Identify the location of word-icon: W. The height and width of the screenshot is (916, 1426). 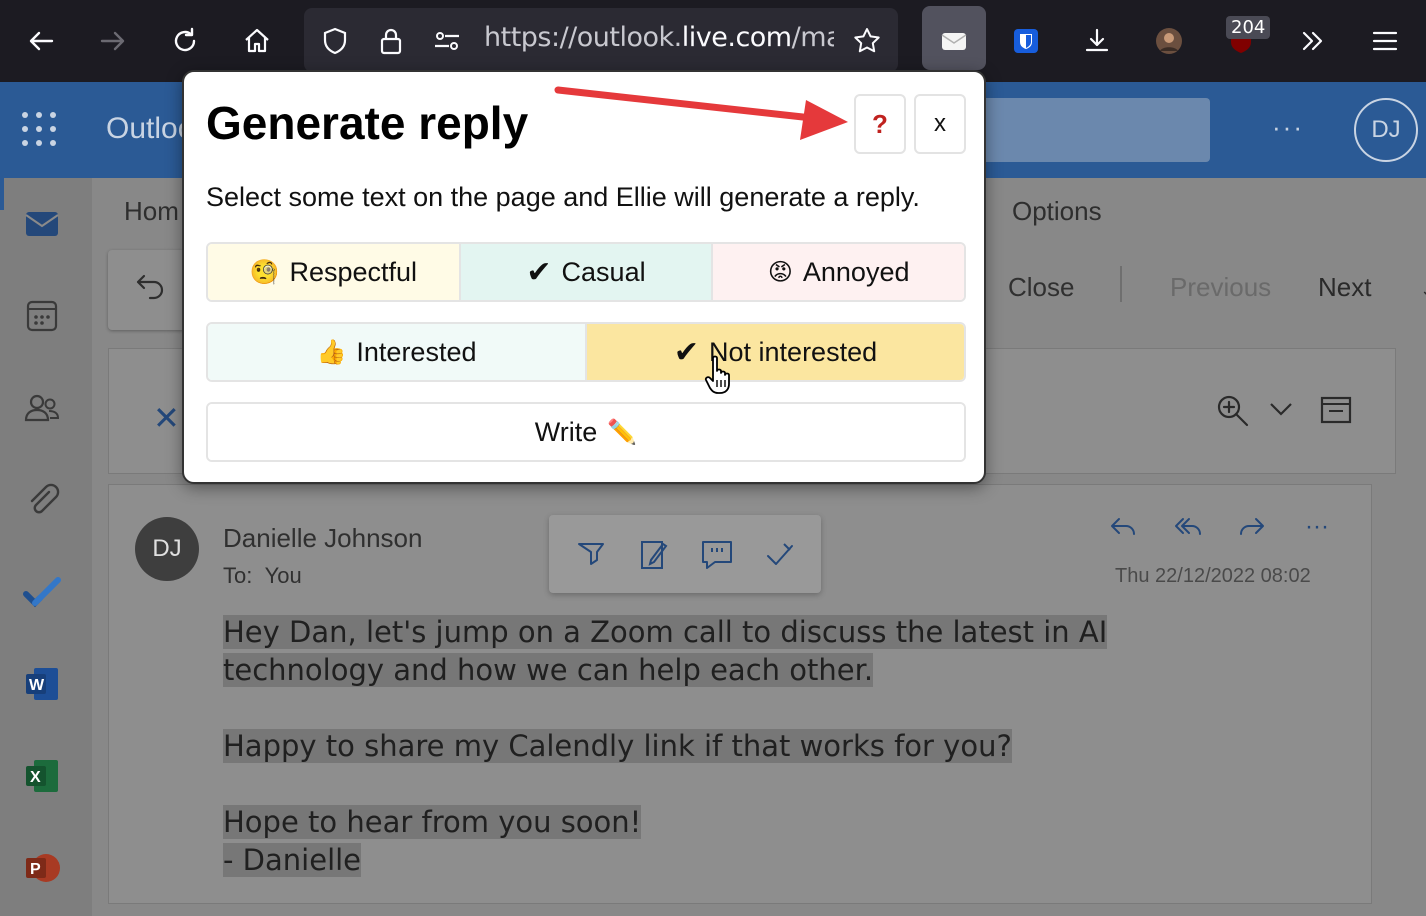
(42, 684).